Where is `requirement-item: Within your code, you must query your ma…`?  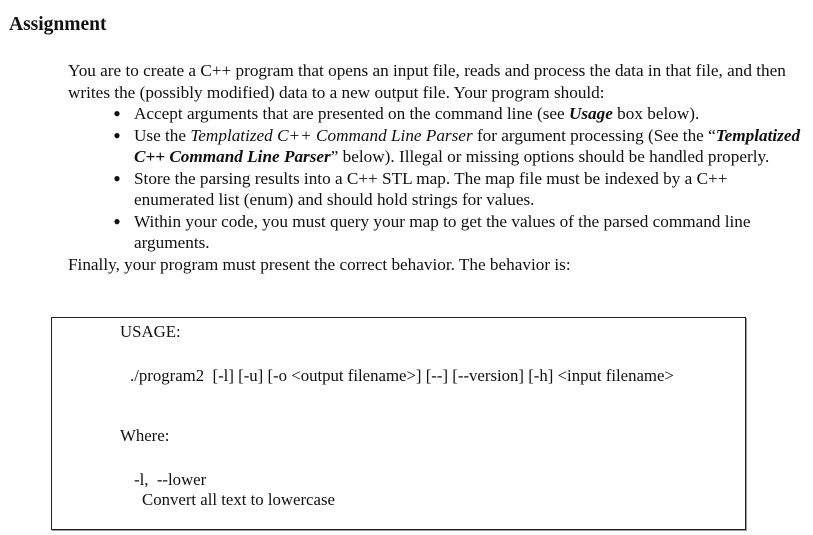 requirement-item: Within your code, you must query your ma… is located at coordinates (438, 232).